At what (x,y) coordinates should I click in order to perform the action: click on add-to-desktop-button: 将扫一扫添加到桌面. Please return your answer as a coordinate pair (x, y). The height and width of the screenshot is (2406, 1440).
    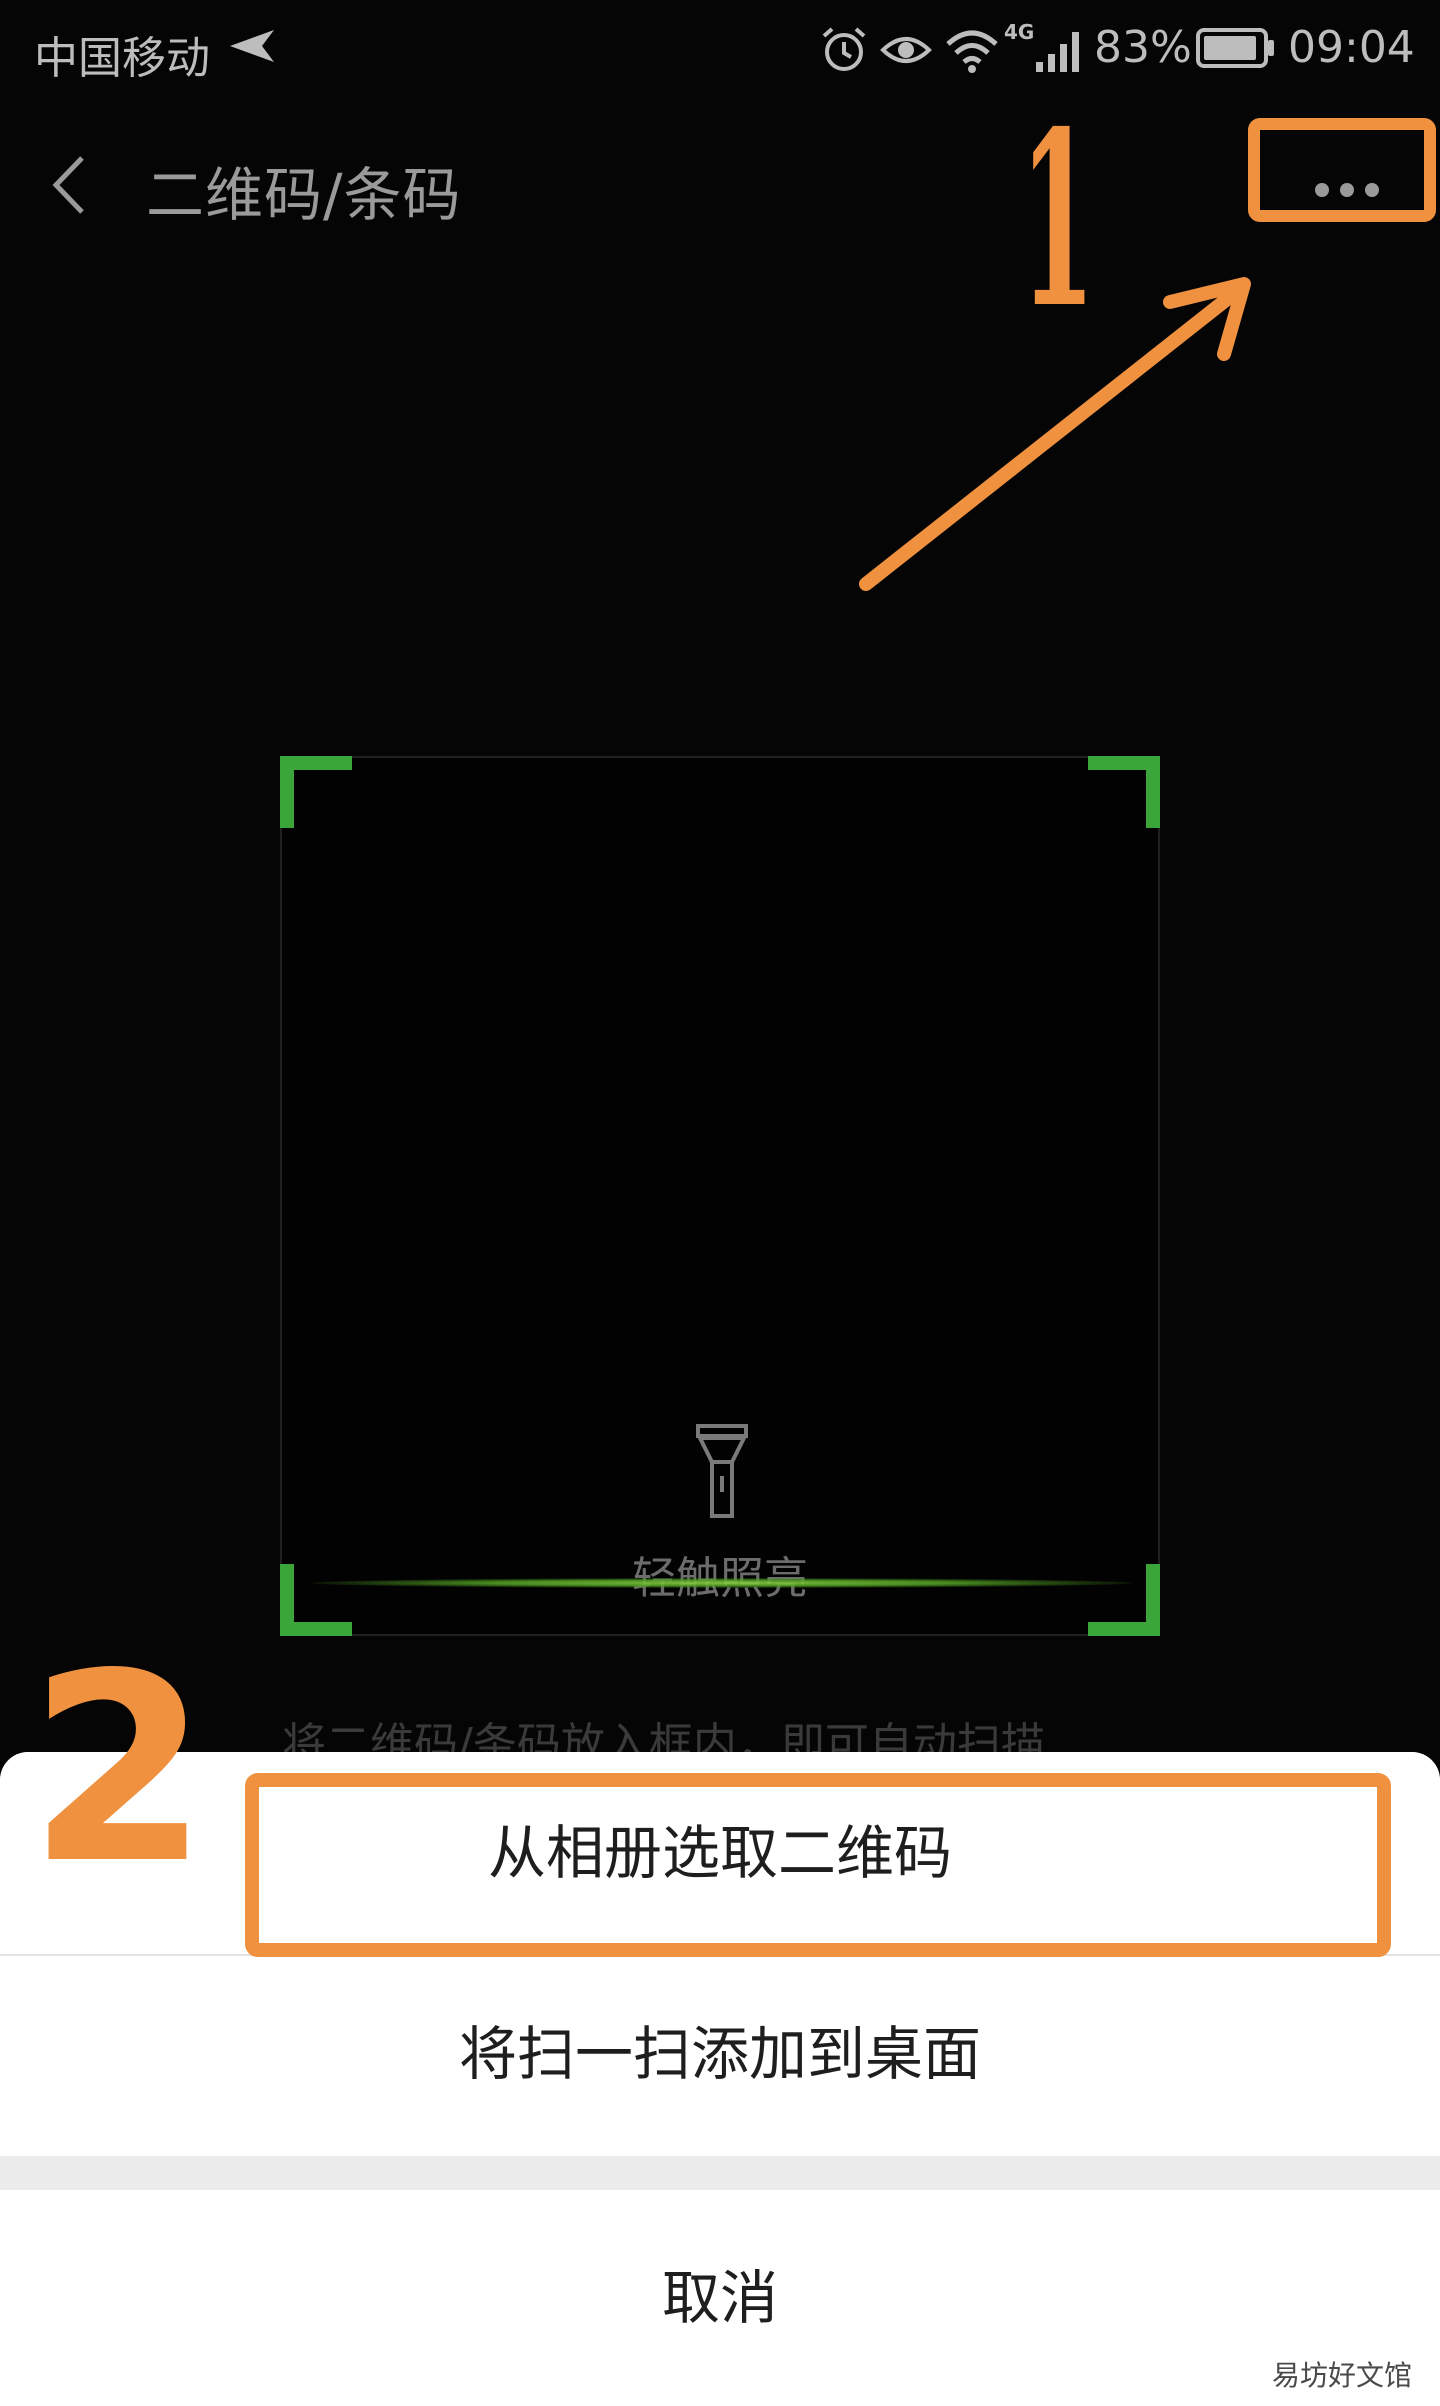
    Looking at the image, I should click on (720, 2056).